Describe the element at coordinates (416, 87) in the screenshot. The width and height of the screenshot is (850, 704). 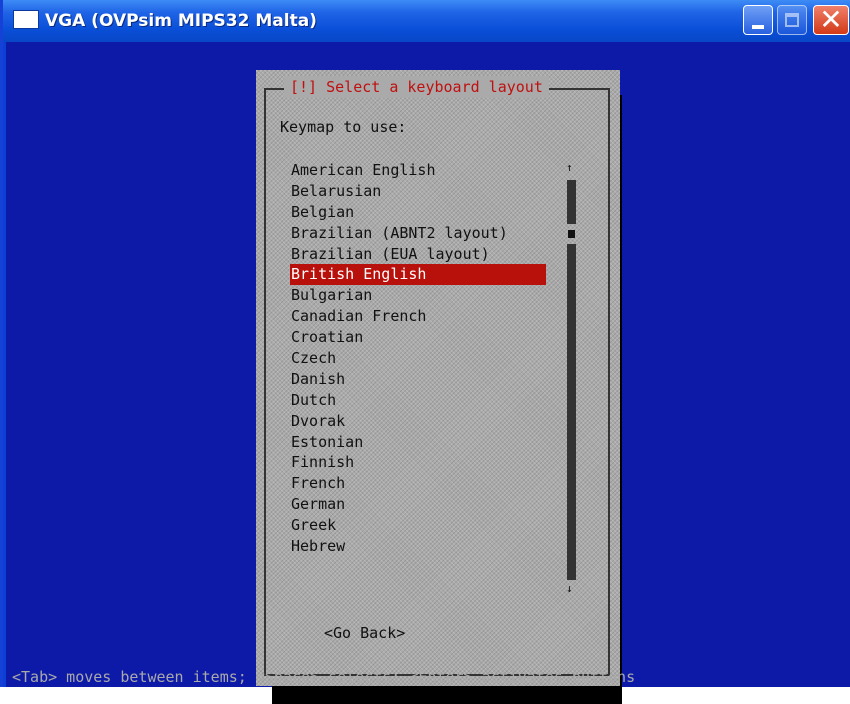
I see `dialog-title: [!] Select a keyboard layout` at that location.